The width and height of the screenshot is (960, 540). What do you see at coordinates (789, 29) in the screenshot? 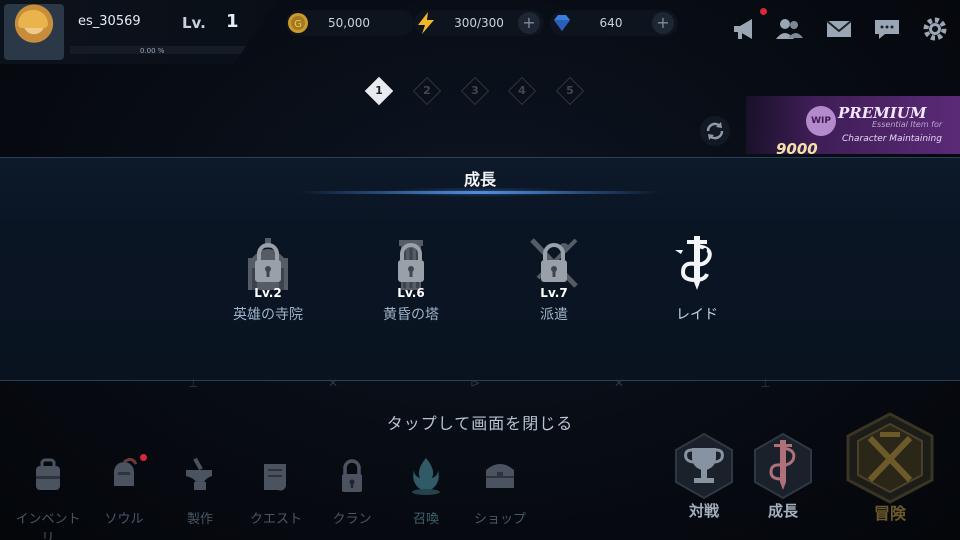
I see `friends-icon` at bounding box center [789, 29].